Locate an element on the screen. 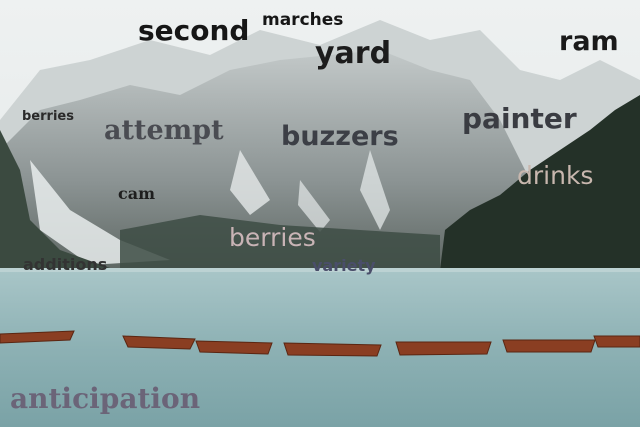 This screenshot has width=640, height=427. word-yard: yard is located at coordinates (353, 53).